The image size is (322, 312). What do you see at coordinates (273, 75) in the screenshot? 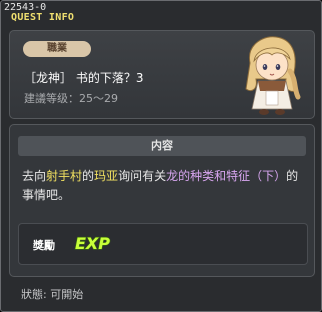
I see `npc-portrait-icon` at bounding box center [273, 75].